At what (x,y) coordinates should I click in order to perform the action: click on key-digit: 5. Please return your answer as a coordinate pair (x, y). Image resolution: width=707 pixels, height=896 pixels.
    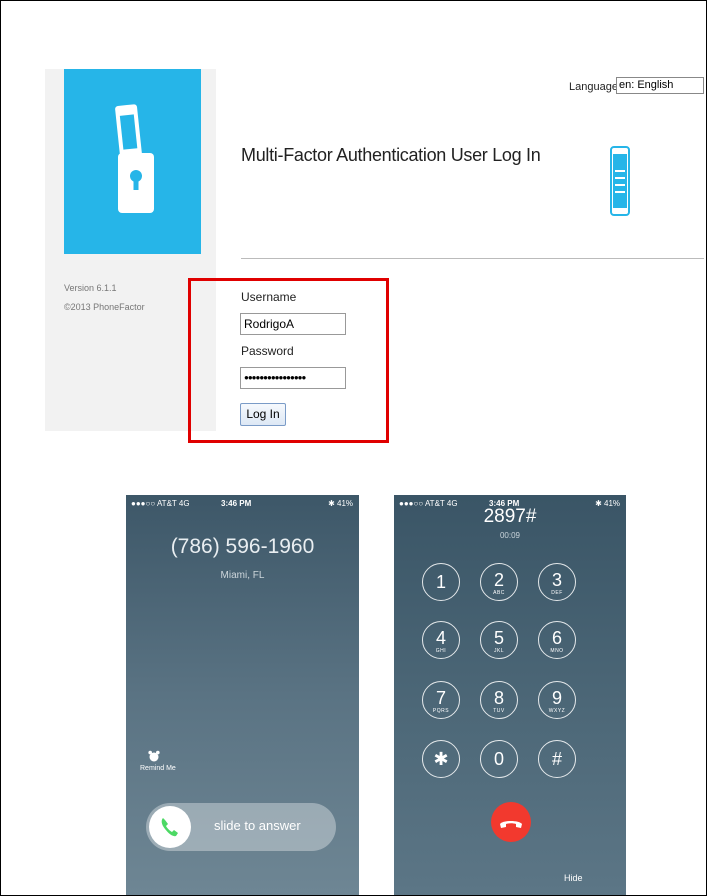
    Looking at the image, I should click on (498, 638).